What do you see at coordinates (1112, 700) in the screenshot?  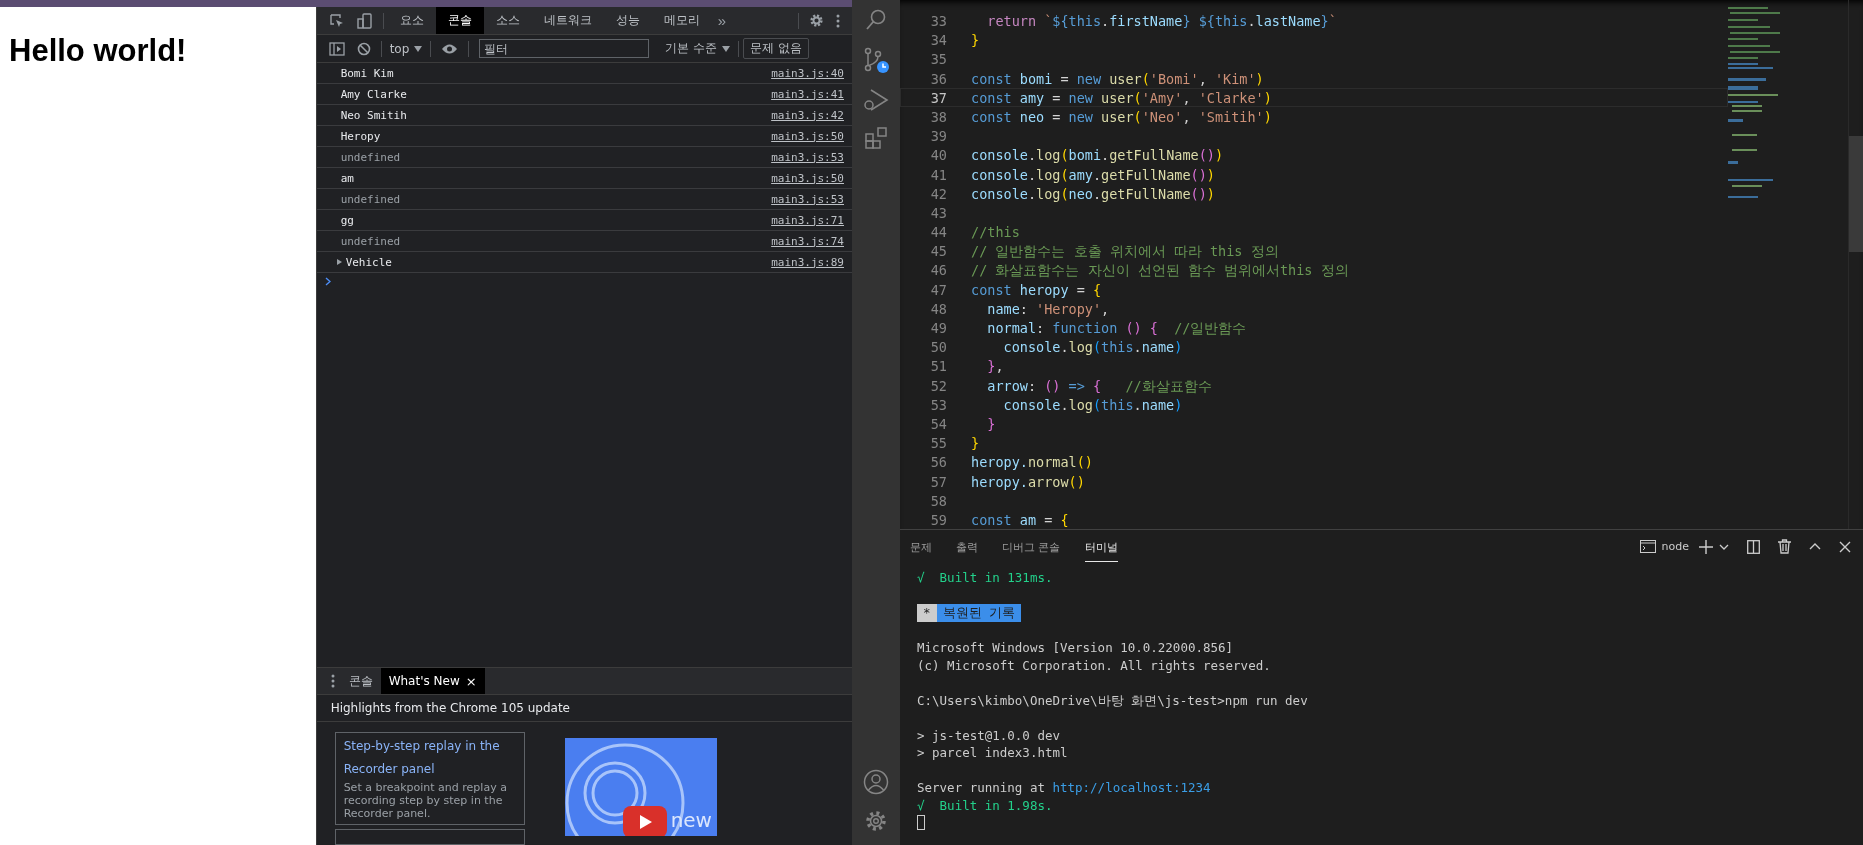 I see `terminal-line: C:\Users\kimbo\OneDrive\바탕 화면\js-test>npm run dev` at bounding box center [1112, 700].